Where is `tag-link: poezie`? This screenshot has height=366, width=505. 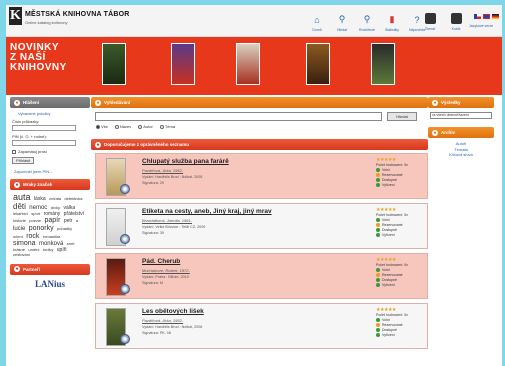
tag-link: poezie is located at coordinates (35, 220).